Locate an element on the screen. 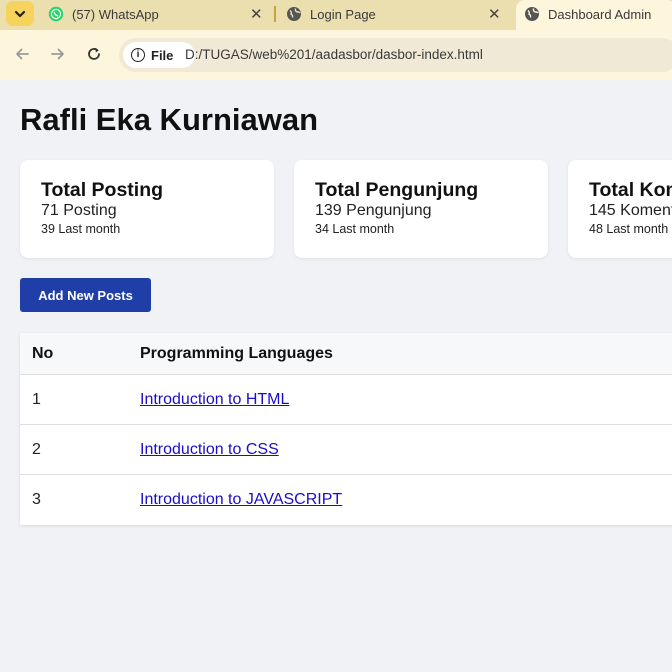  tab-title: Dashboard Admin is located at coordinates (600, 14).